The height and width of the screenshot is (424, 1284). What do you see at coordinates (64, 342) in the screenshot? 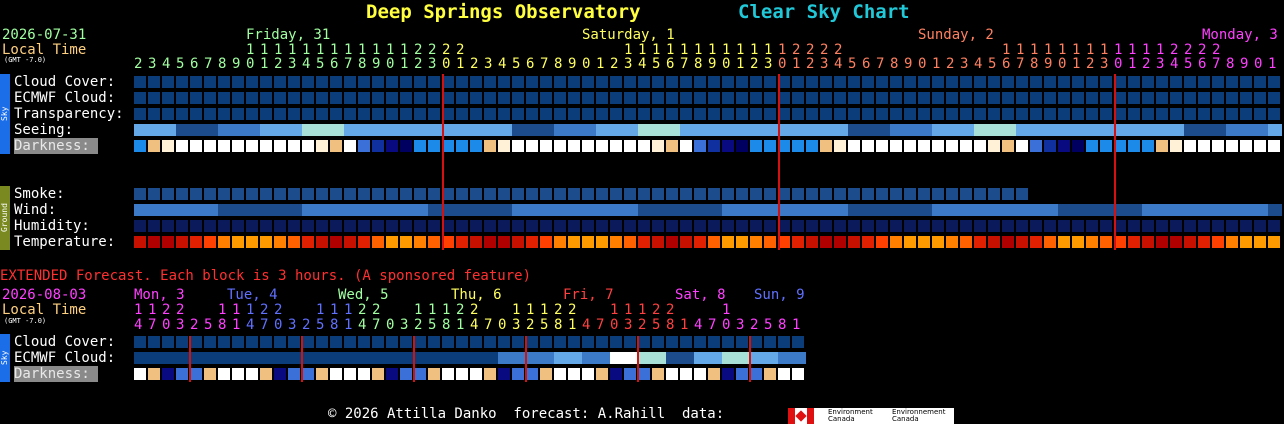
I see `ext-row-label-cloud-cover: Cloud Cover:` at bounding box center [64, 342].